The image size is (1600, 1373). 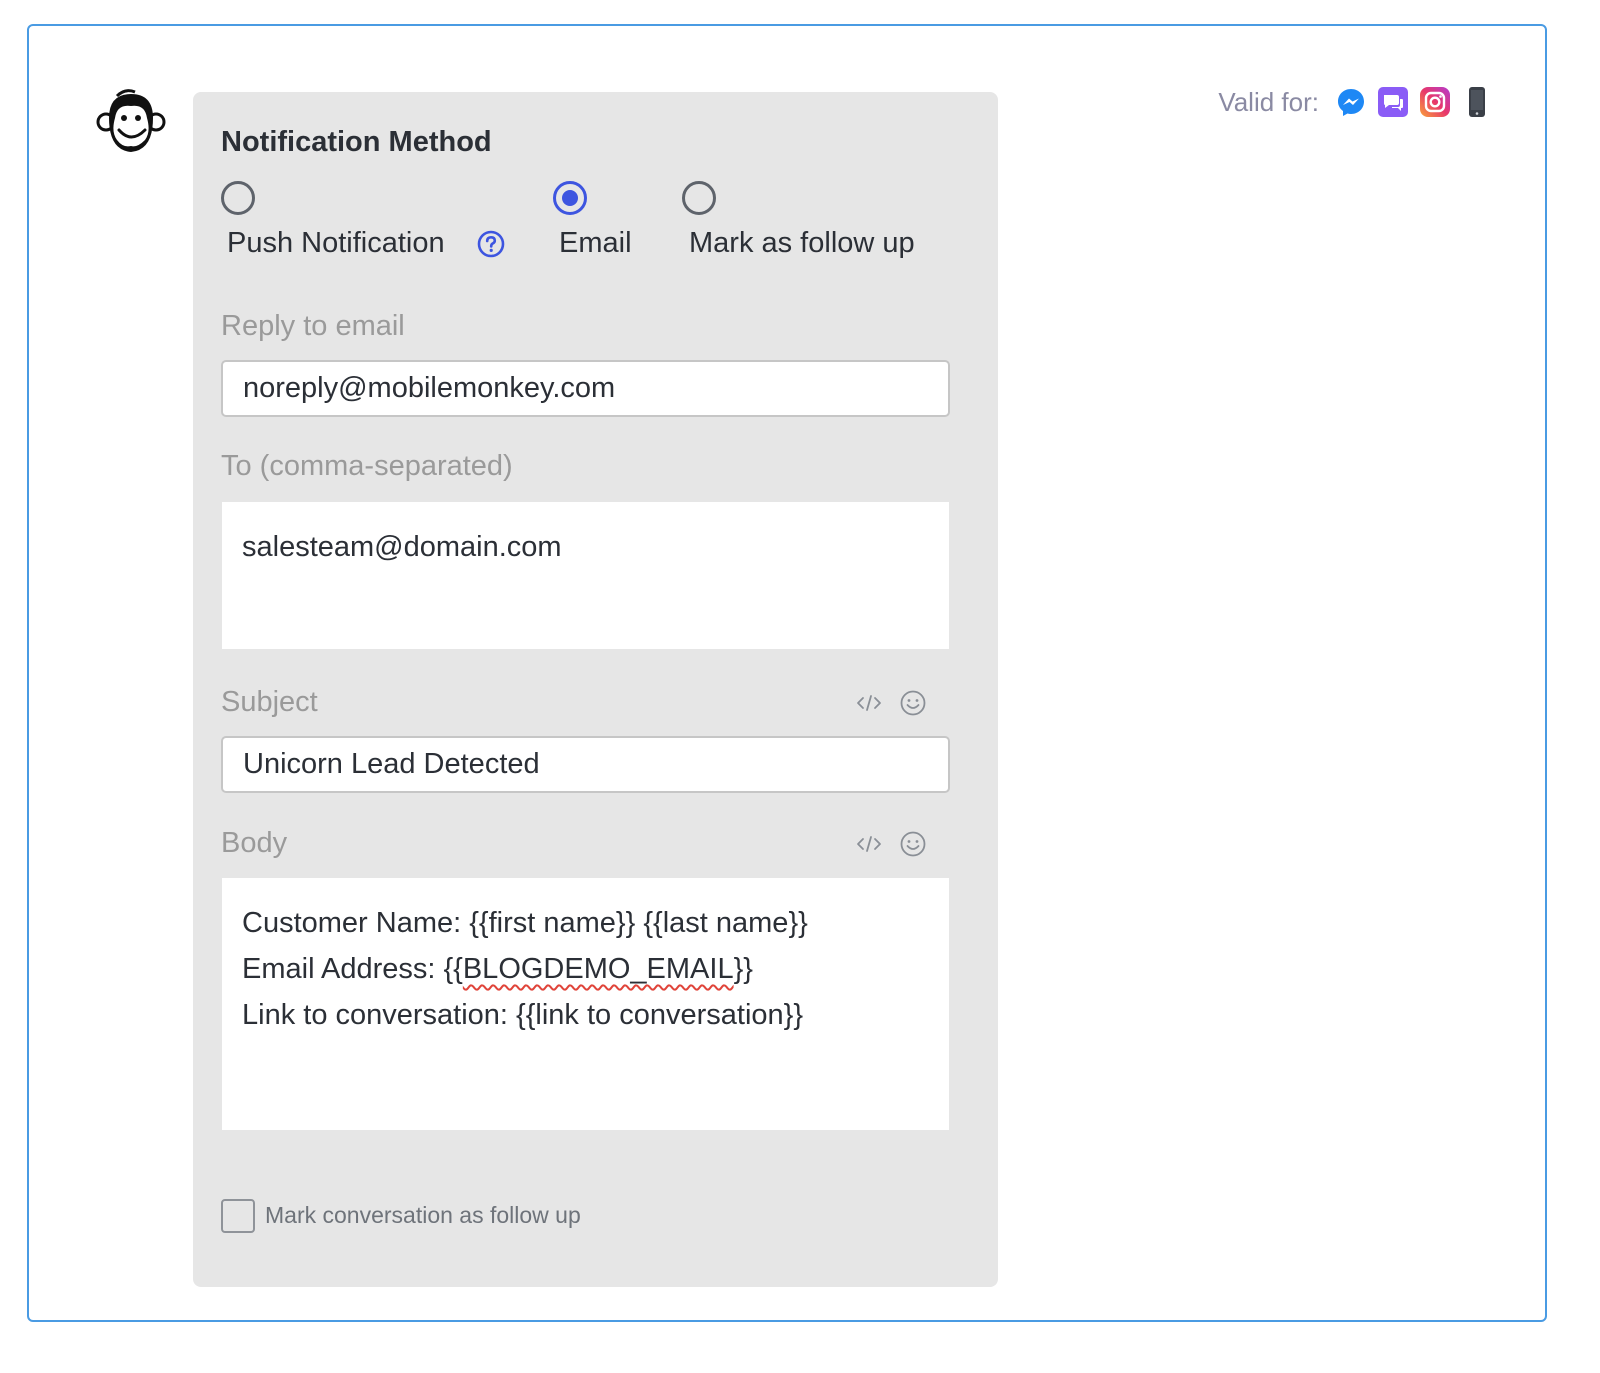 I want to click on body-line-2: Email Address: {{BLOGDEMO_EMAIL}}, so click(x=497, y=969).